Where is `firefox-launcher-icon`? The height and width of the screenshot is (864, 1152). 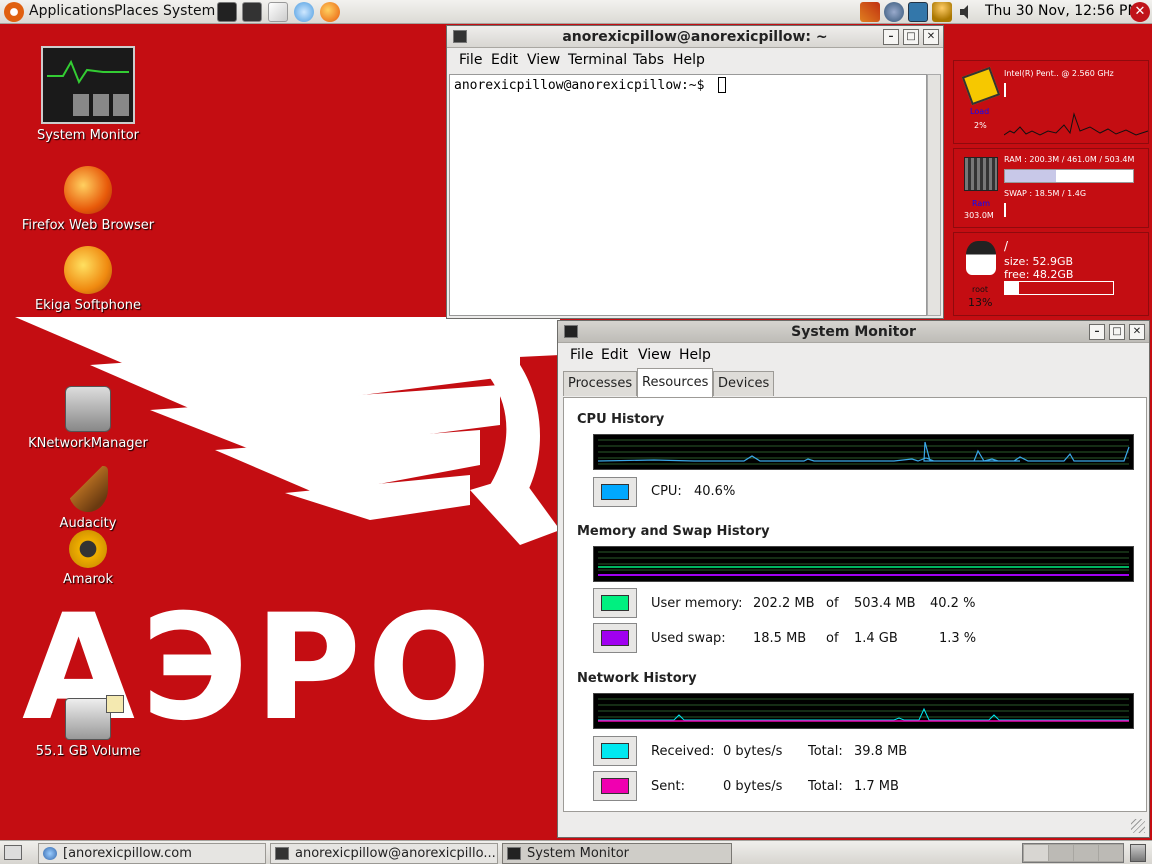
firefox-launcher-icon is located at coordinates (330, 12).